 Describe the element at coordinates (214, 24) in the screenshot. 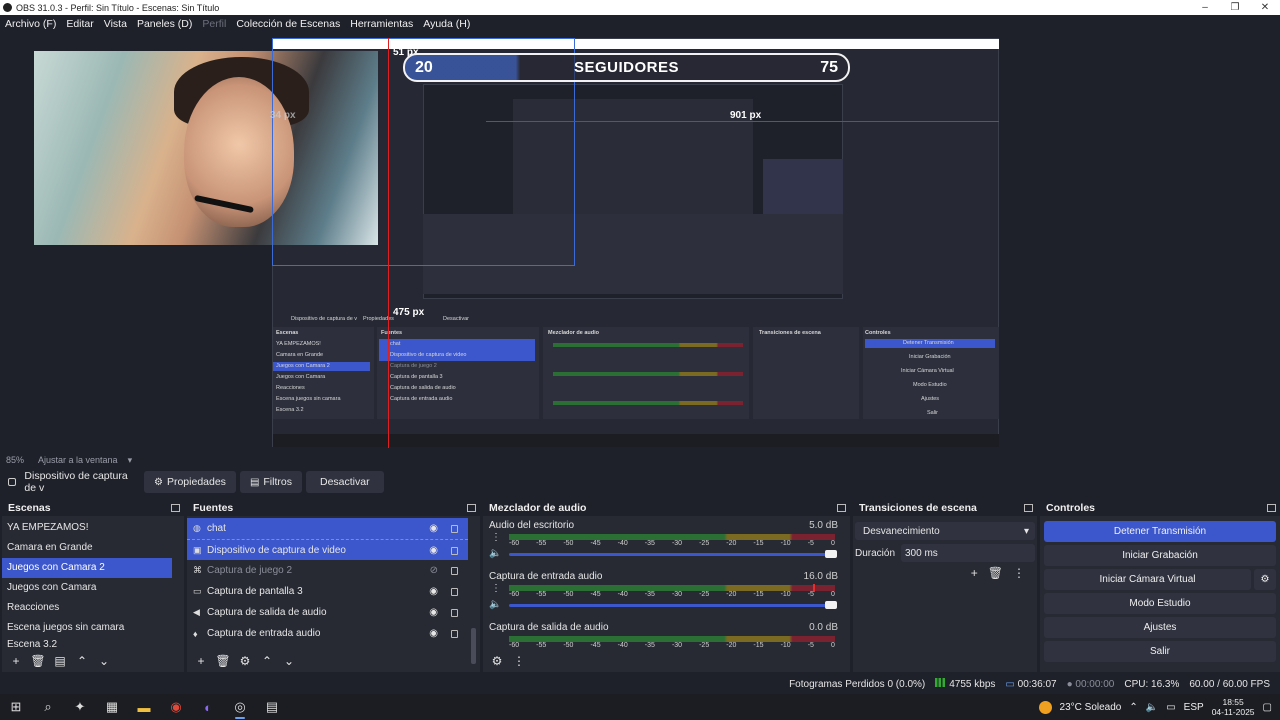

I see `menu-profile: Perfil` at that location.